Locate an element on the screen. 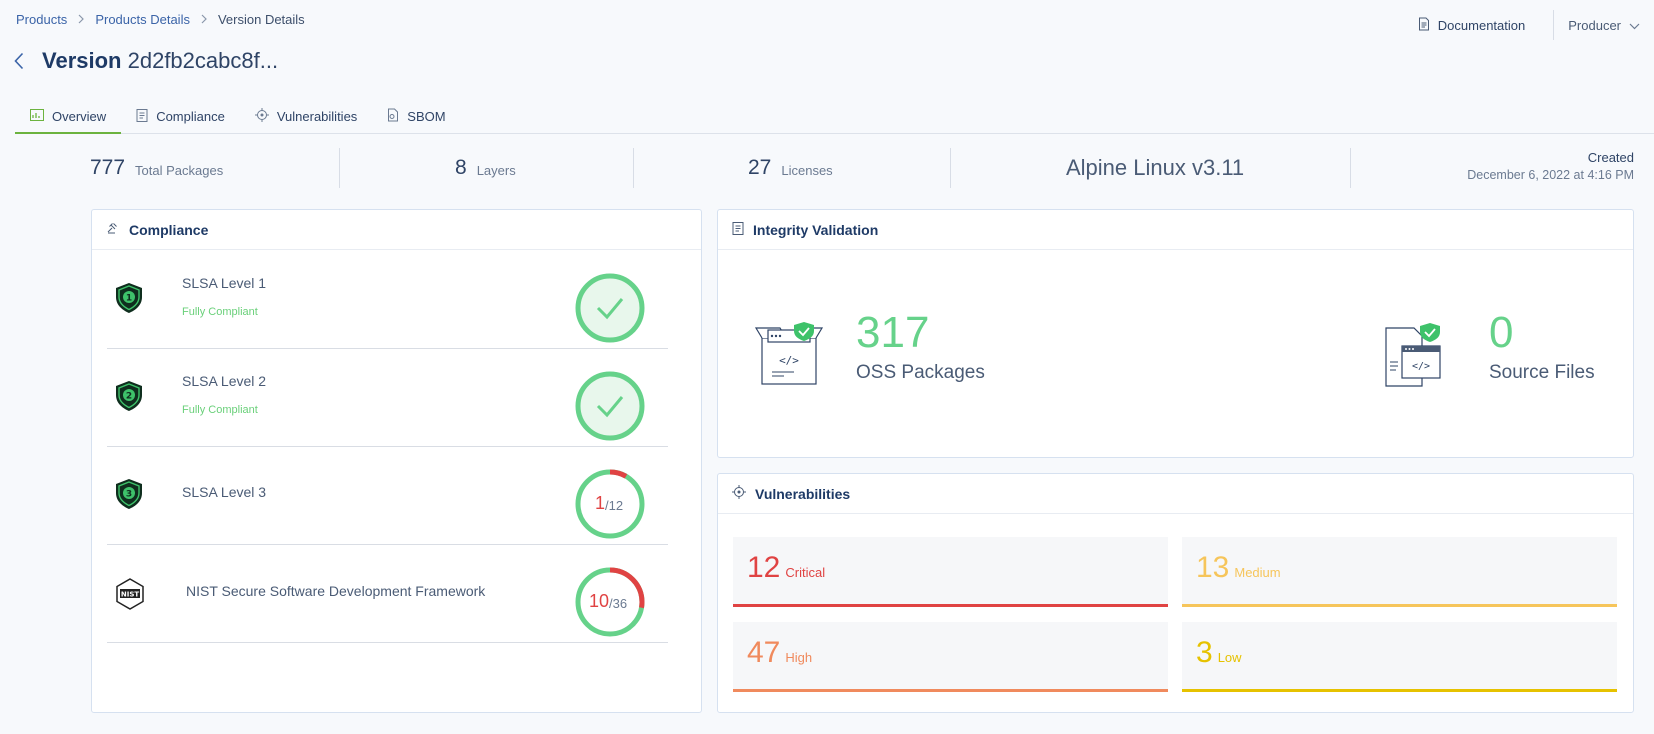 This screenshot has width=1654, height=734. passed-count: 1 is located at coordinates (600, 503).